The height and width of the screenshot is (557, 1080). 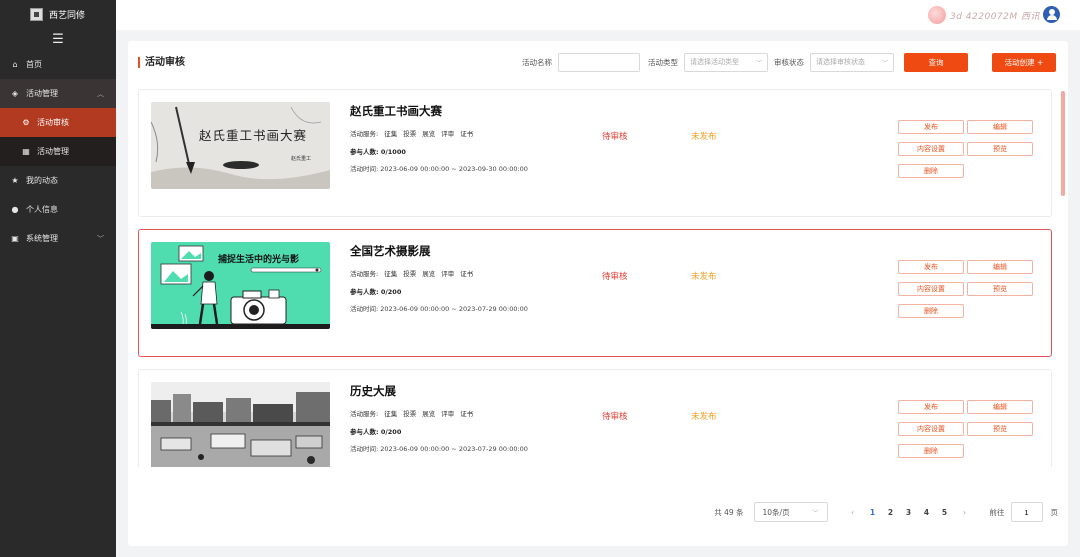 I want to click on activity-type-placeholder: 请选择活动类型, so click(x=714, y=62).